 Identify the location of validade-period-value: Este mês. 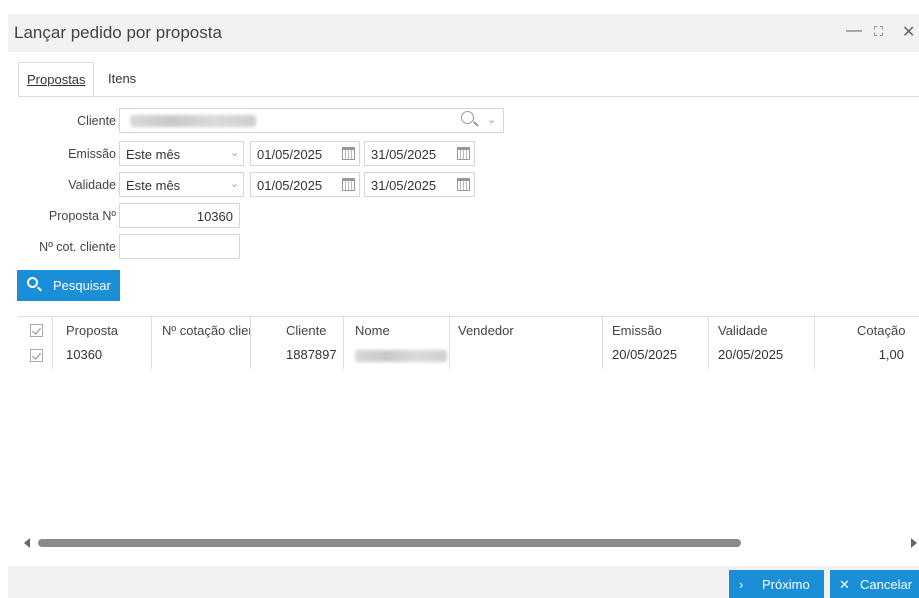
(153, 185).